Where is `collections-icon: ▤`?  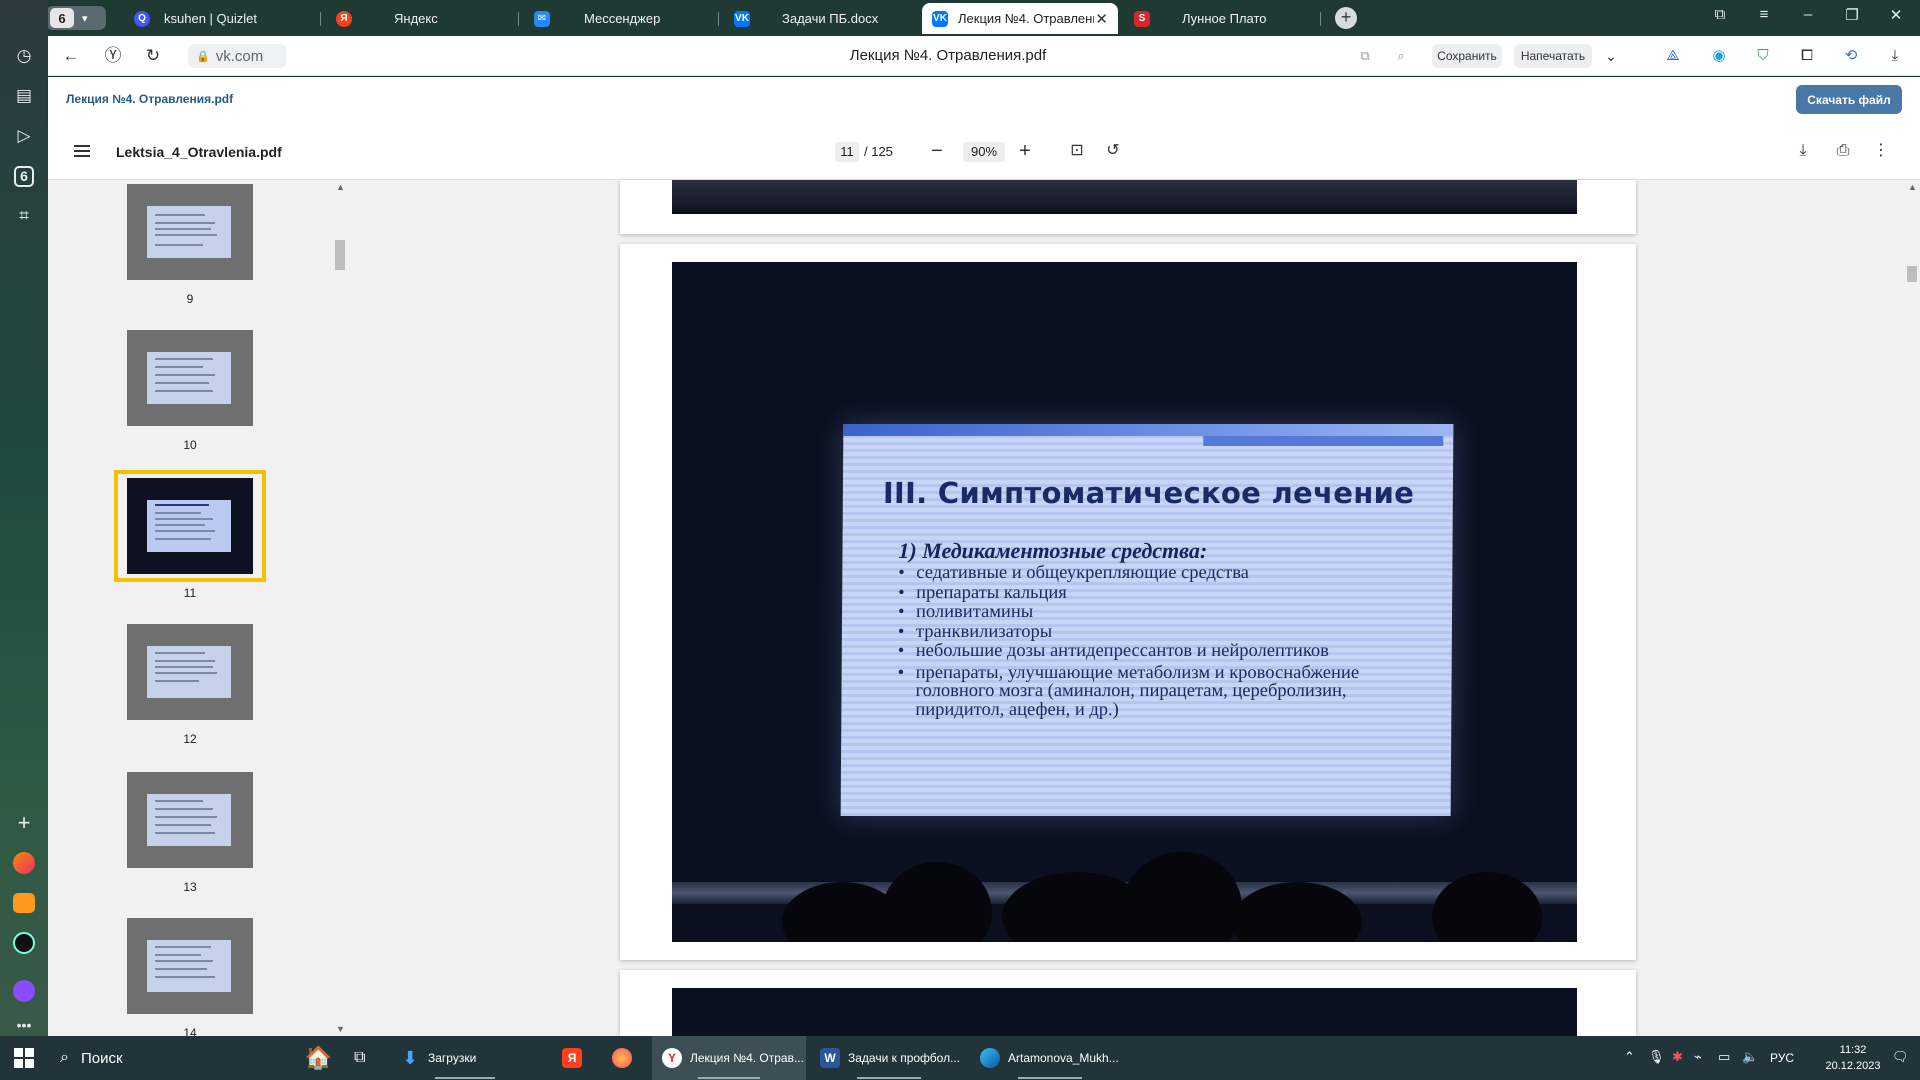
collections-icon: ▤ is located at coordinates (24, 96).